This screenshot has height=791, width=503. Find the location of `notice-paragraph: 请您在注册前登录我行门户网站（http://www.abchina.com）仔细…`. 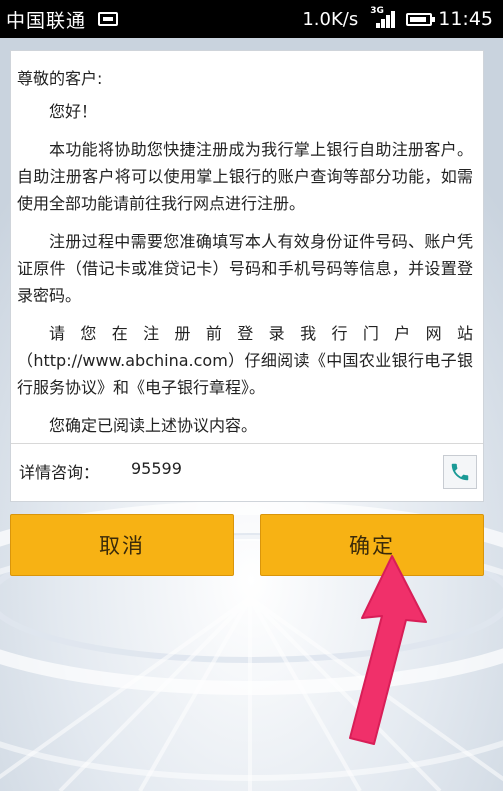

notice-paragraph: 请您在注册前登录我行门户网站（http://www.abchina.com）仔细… is located at coordinates (245, 360).